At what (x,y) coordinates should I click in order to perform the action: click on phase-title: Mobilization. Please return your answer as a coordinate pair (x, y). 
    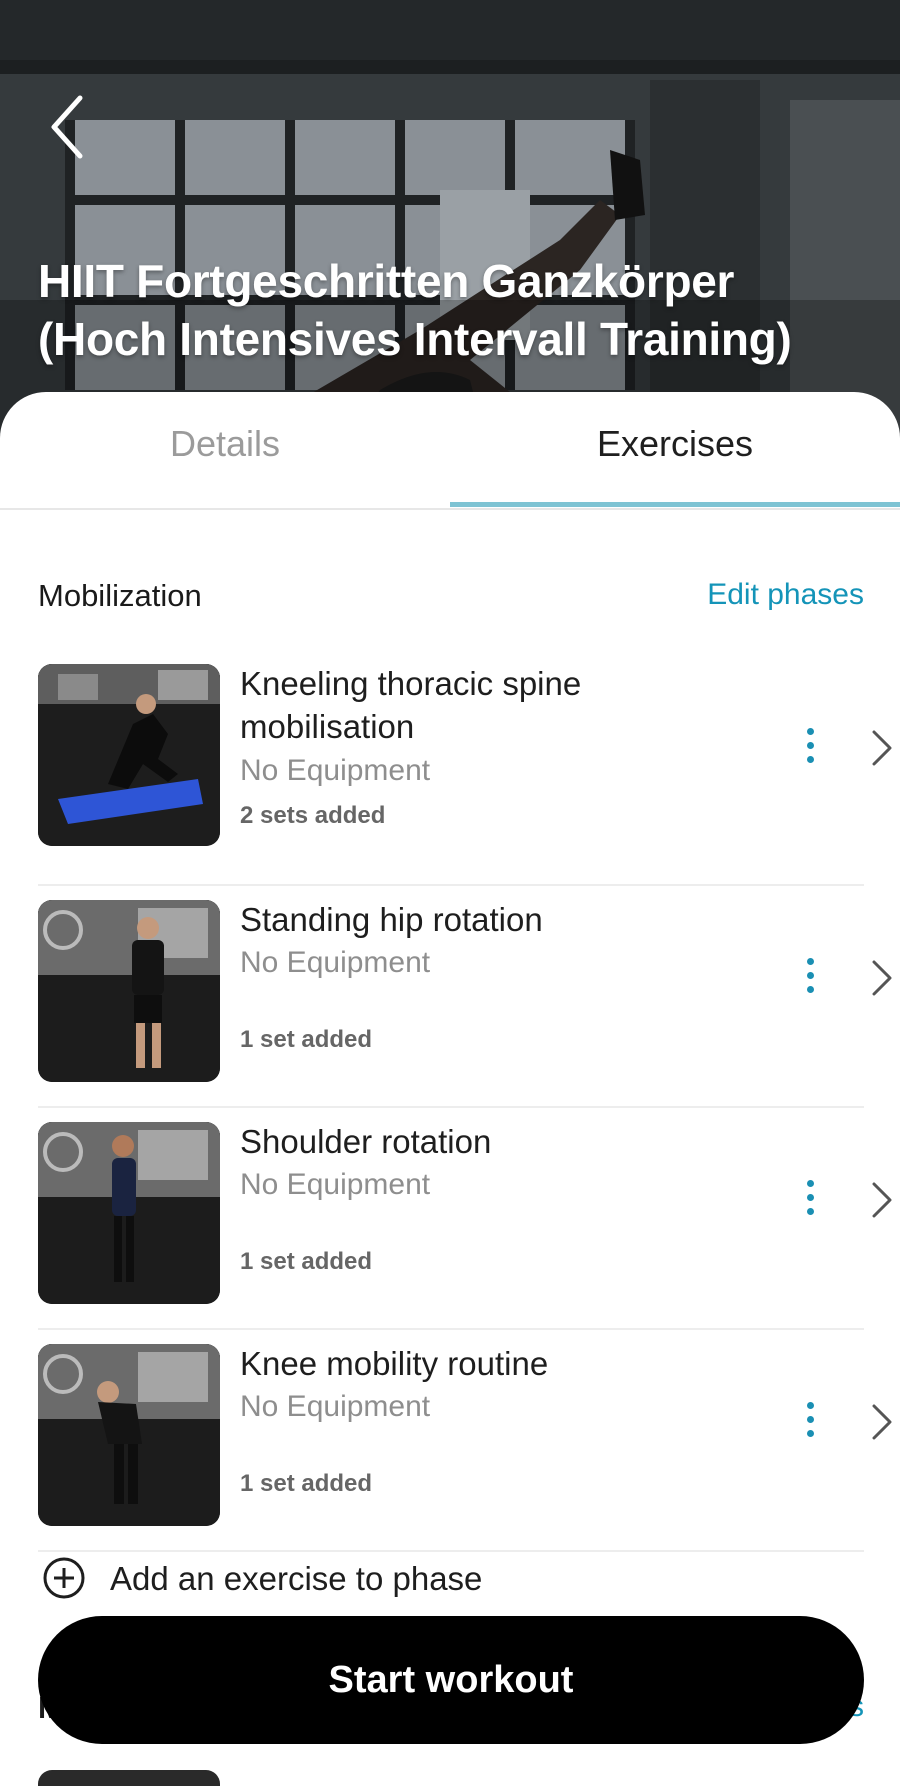
    Looking at the image, I should click on (120, 595).